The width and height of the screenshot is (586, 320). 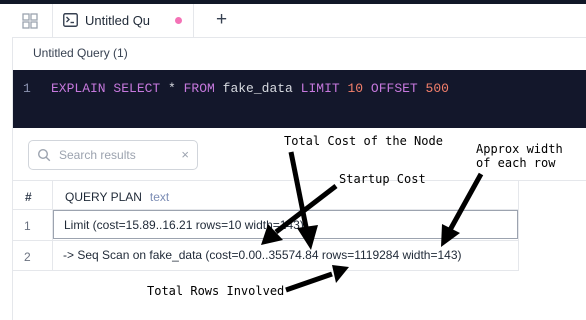 What do you see at coordinates (382, 179) in the screenshot?
I see `annotation-startup-cost: Startup Cost` at bounding box center [382, 179].